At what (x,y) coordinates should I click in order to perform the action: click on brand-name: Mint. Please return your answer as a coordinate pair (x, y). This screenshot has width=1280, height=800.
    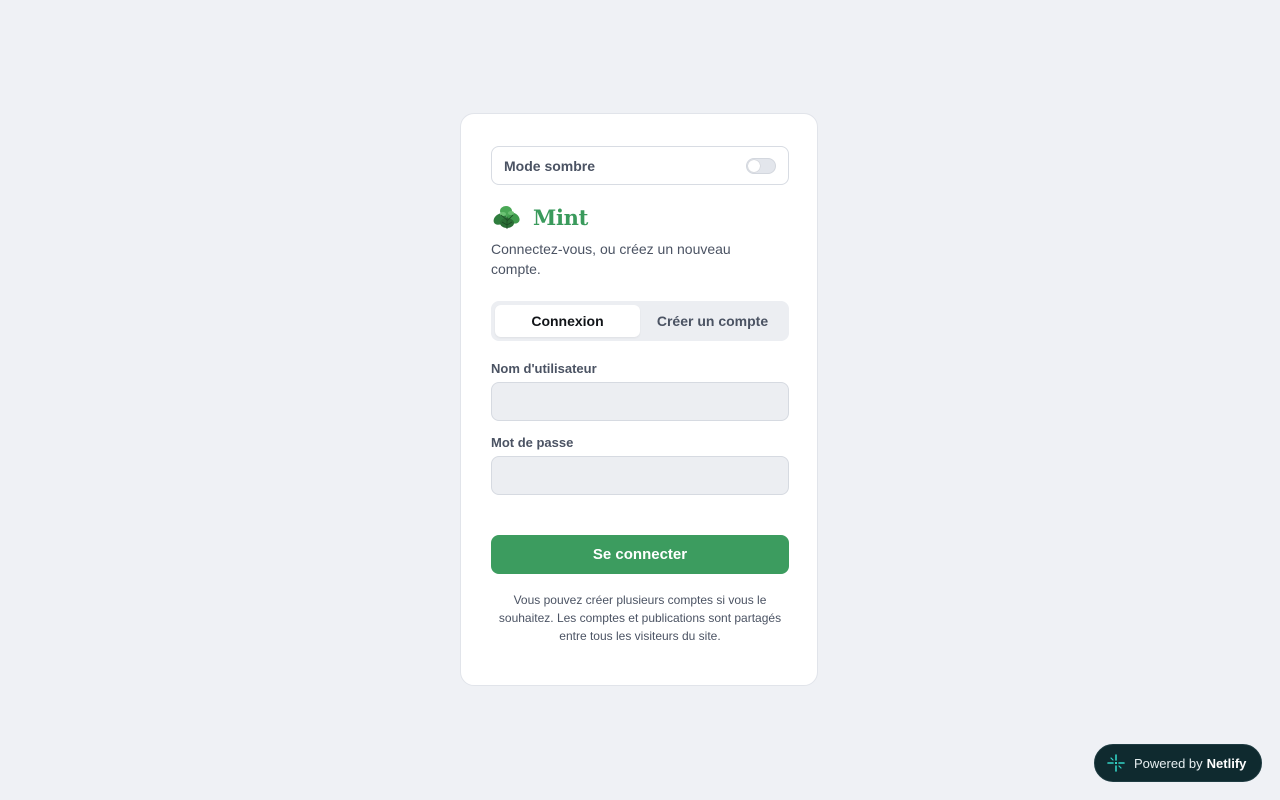
    Looking at the image, I should click on (560, 217).